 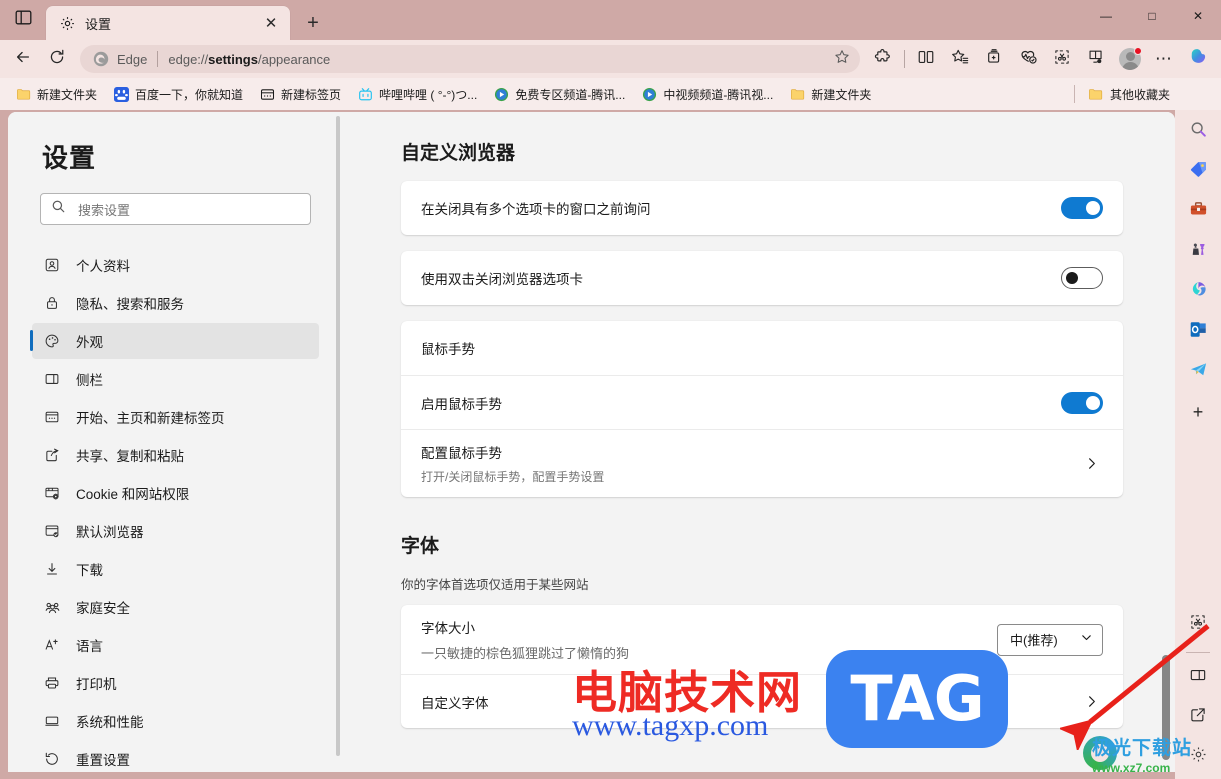 I want to click on setting-row-ask-before-closing: 在关闭具有多个选项卡的窗口之前询问, so click(x=762, y=208).